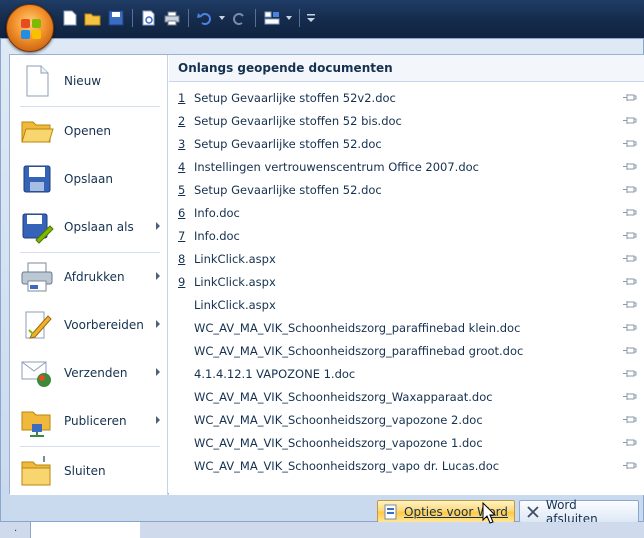  Describe the element at coordinates (406, 258) in the screenshot. I see `recent-document-item: 8 LinkClick.aspx` at that location.